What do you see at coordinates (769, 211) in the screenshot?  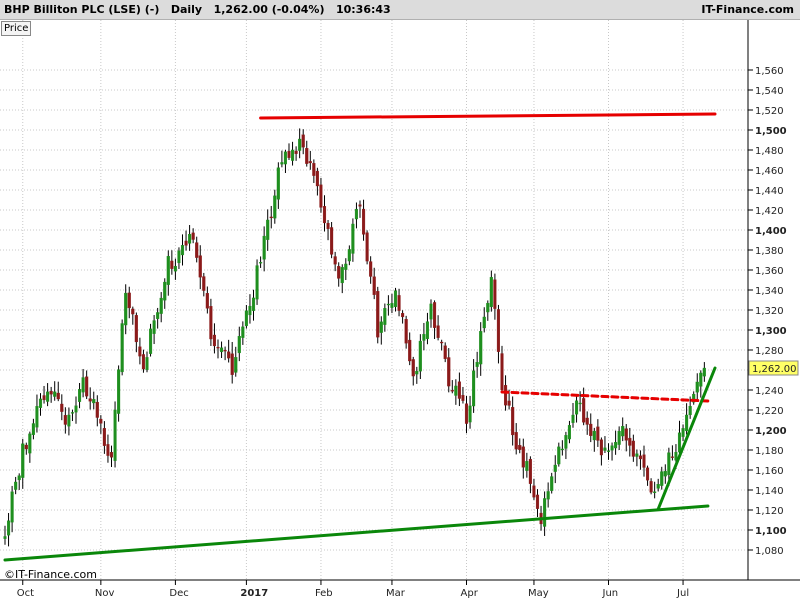 I see `y-tick-label: 1,420` at bounding box center [769, 211].